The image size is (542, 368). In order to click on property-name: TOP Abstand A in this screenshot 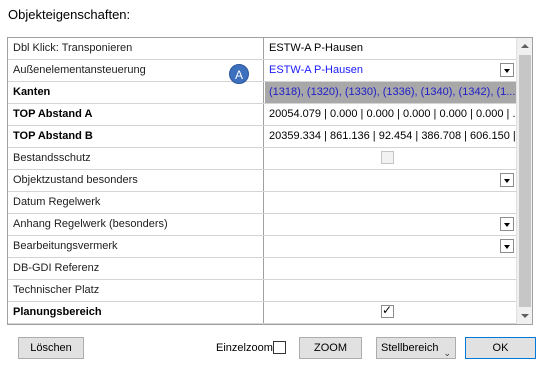, I will do `click(136, 114)`.